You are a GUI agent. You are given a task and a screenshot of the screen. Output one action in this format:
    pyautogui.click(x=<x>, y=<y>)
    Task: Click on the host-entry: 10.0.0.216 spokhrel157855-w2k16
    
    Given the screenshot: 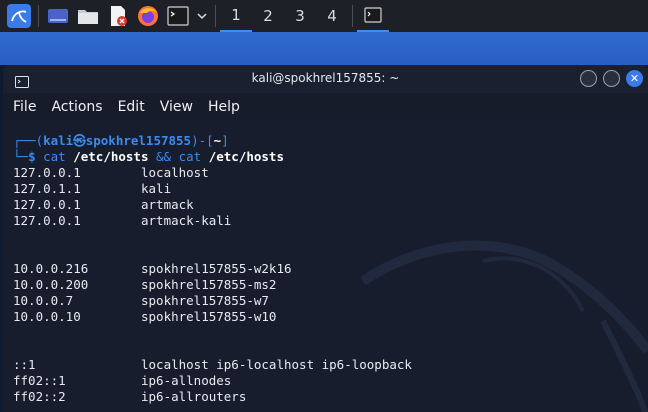 What is the action you would take?
    pyautogui.click(x=330, y=269)
    